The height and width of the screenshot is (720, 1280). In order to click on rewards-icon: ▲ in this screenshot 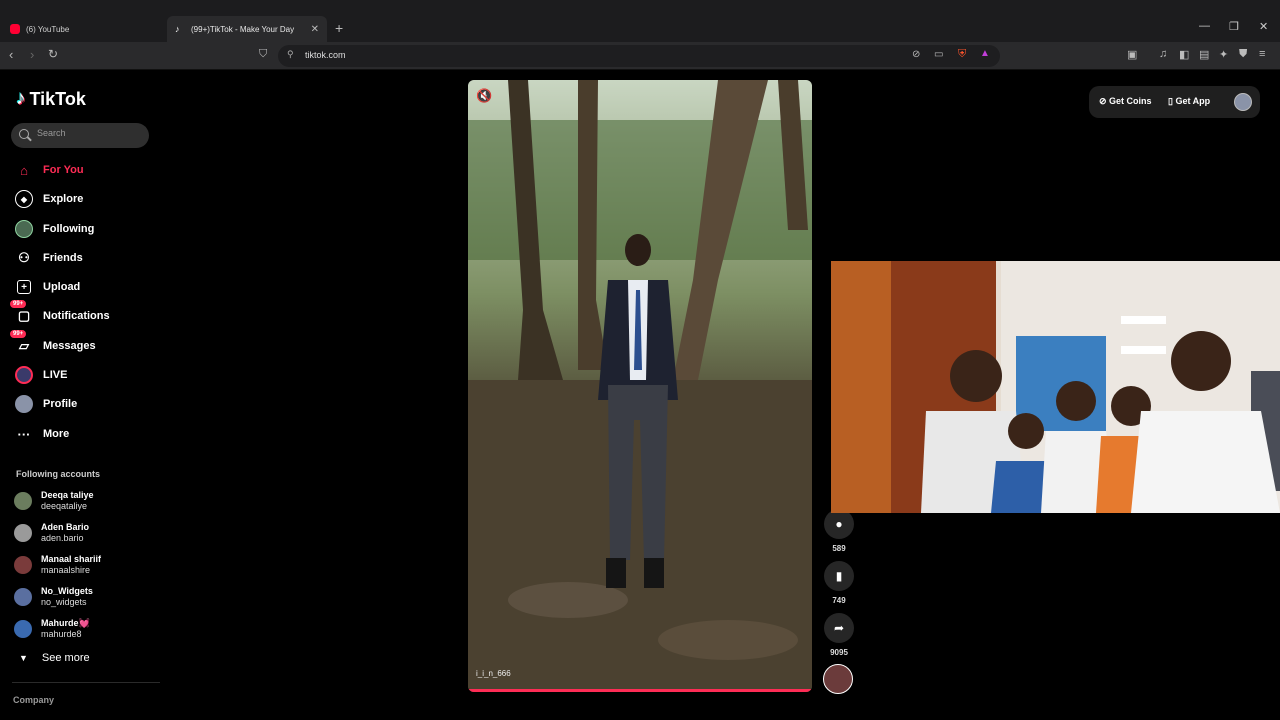, I will do `click(985, 53)`.